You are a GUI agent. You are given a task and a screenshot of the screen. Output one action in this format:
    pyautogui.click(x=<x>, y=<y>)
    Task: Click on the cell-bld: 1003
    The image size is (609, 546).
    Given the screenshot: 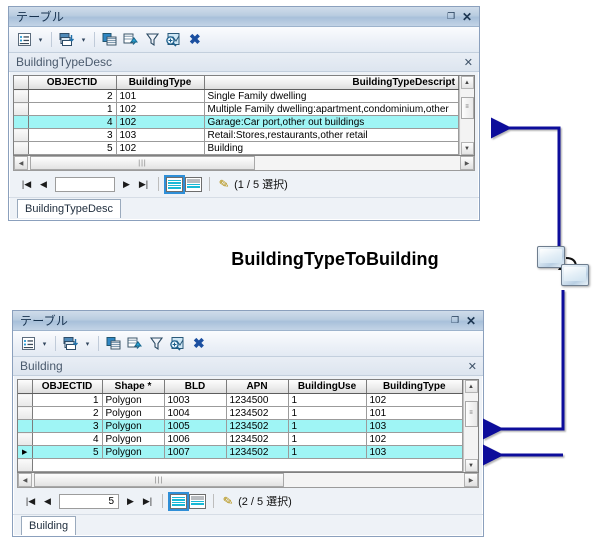 What is the action you would take?
    pyautogui.click(x=195, y=400)
    